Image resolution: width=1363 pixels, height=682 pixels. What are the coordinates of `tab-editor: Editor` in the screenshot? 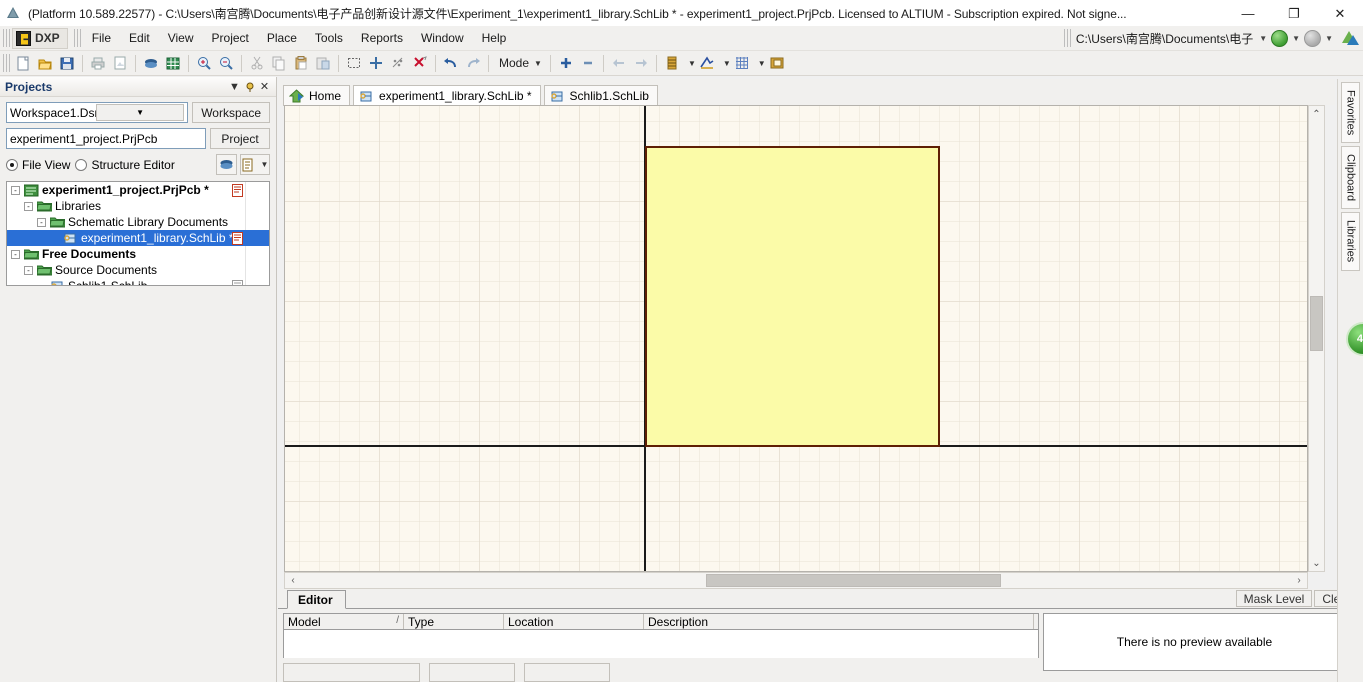 It's located at (316, 599).